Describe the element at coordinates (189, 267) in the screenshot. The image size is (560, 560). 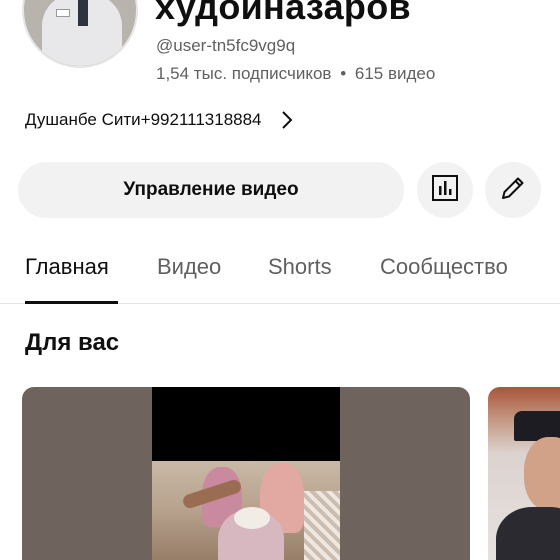
I see `tab-videos: Видео` at that location.